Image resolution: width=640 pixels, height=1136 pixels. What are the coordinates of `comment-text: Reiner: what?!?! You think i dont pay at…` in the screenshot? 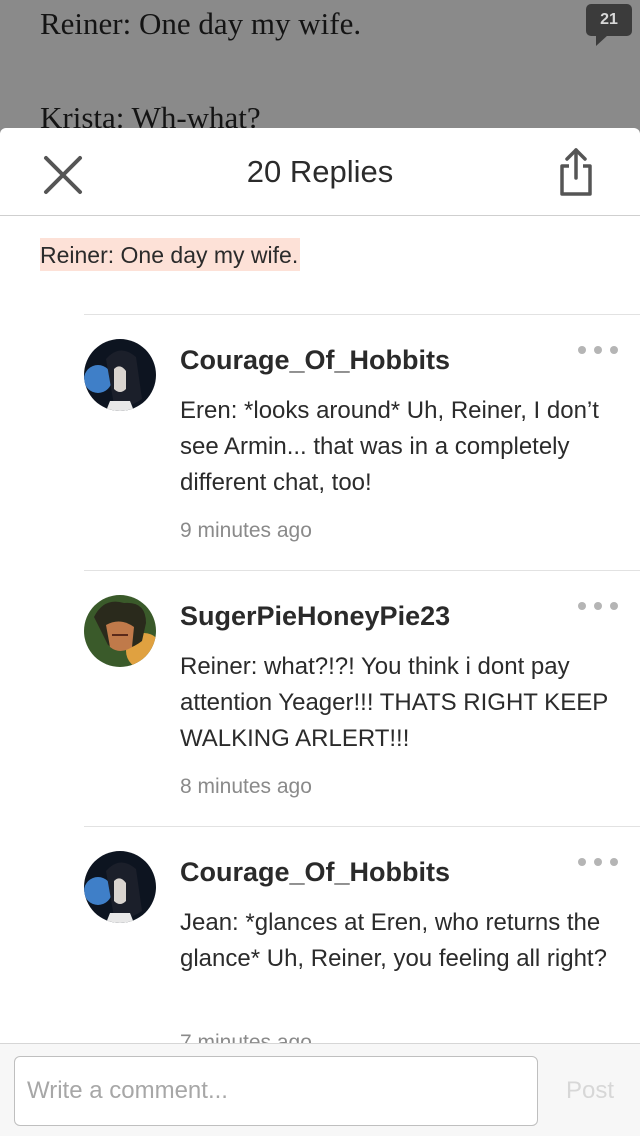 It's located at (394, 702).